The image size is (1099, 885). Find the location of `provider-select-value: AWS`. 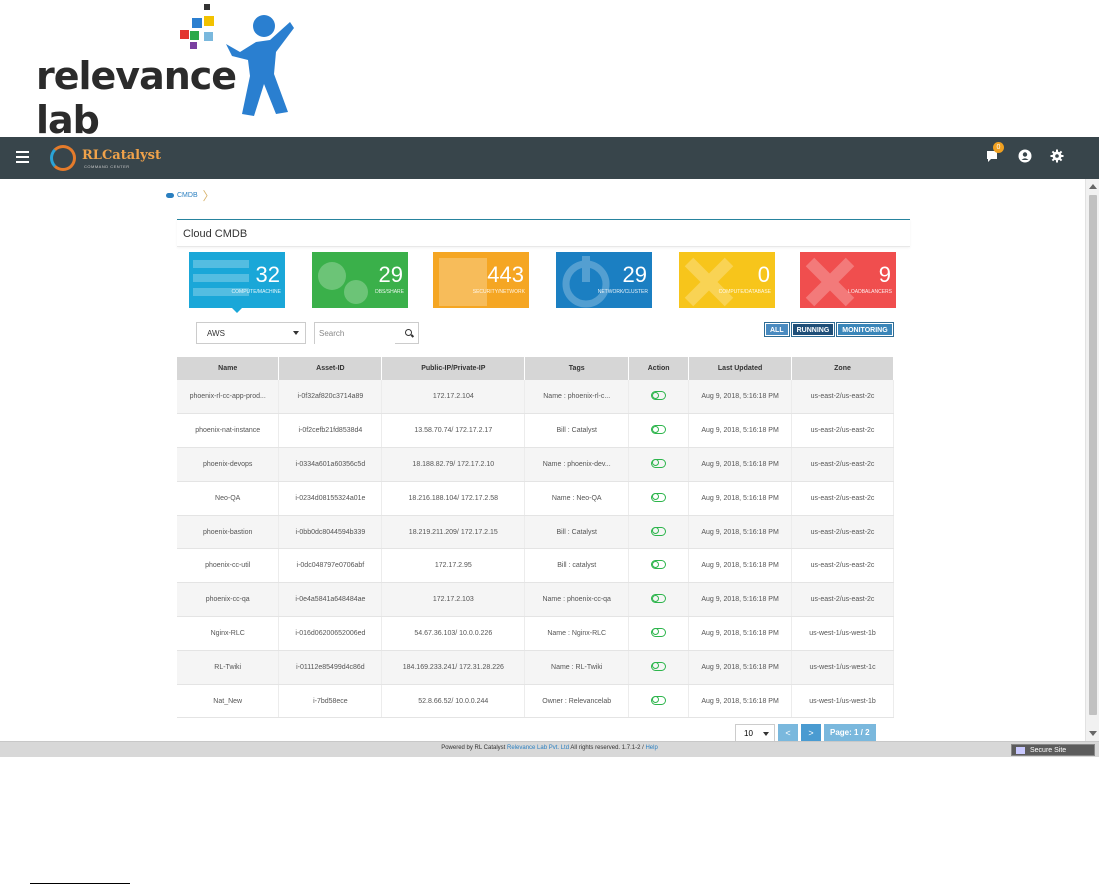

provider-select-value: AWS is located at coordinates (216, 333).